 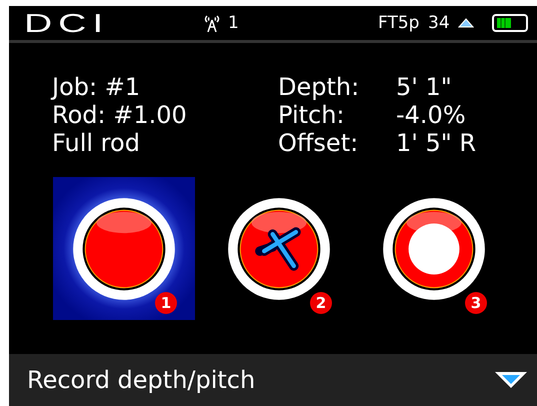 I want to click on battery-icon, so click(x=511, y=23).